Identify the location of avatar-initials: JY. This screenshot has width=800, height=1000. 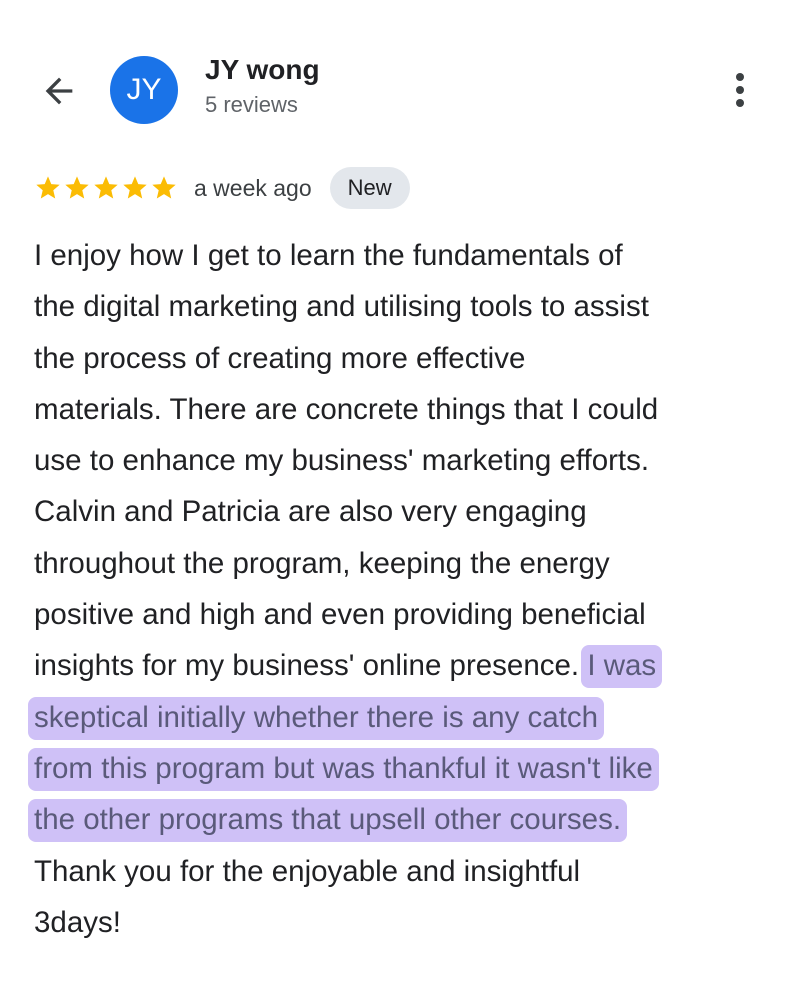
(144, 89).